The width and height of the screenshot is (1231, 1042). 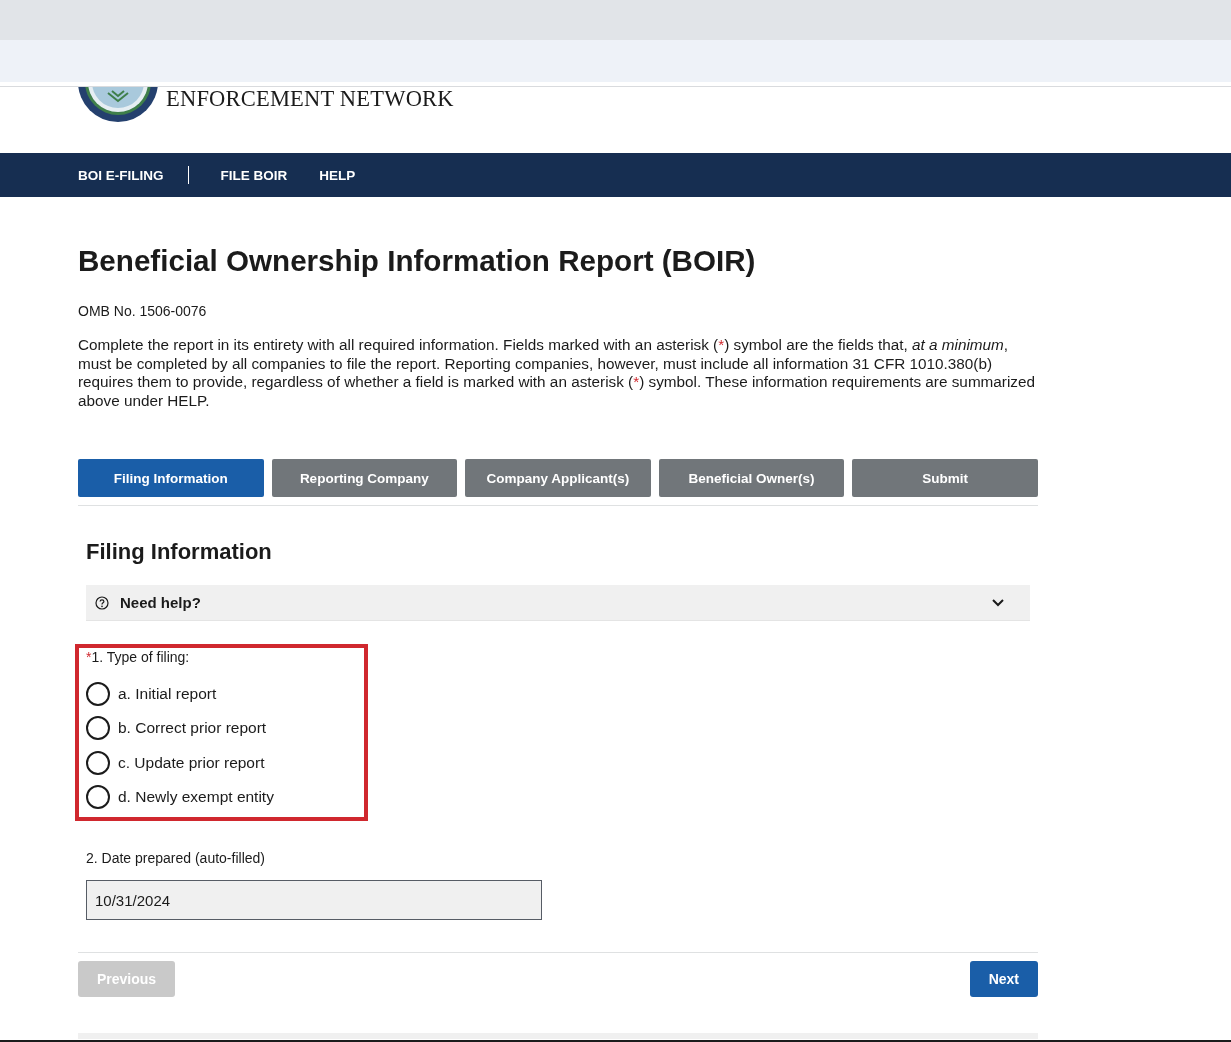 What do you see at coordinates (196, 797) in the screenshot?
I see `radio-label: d. Newly exempt entity` at bounding box center [196, 797].